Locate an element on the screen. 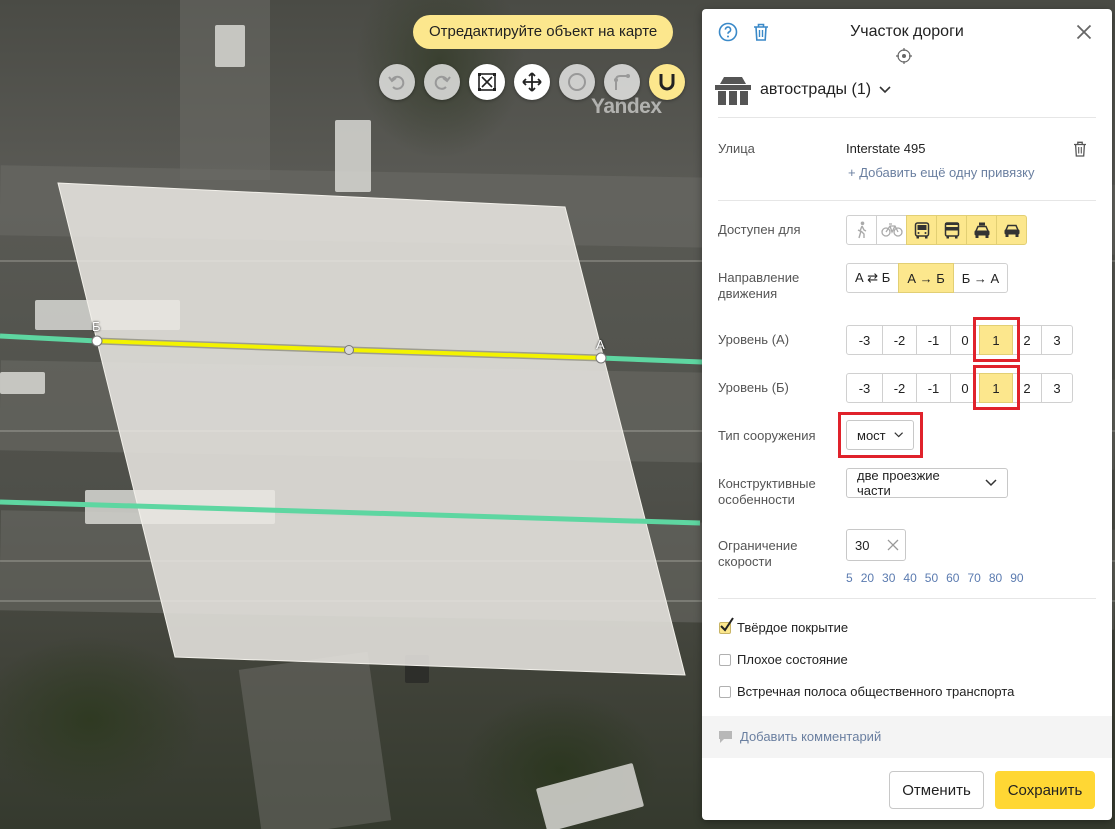 The height and width of the screenshot is (829, 1115). speed-preset: 30 is located at coordinates (888, 578).